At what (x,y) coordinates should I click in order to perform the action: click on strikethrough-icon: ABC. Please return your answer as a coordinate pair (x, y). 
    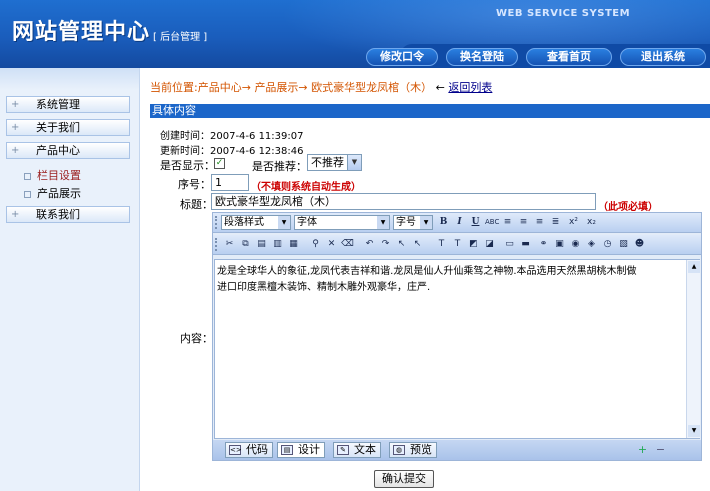
    Looking at the image, I should click on (492, 222).